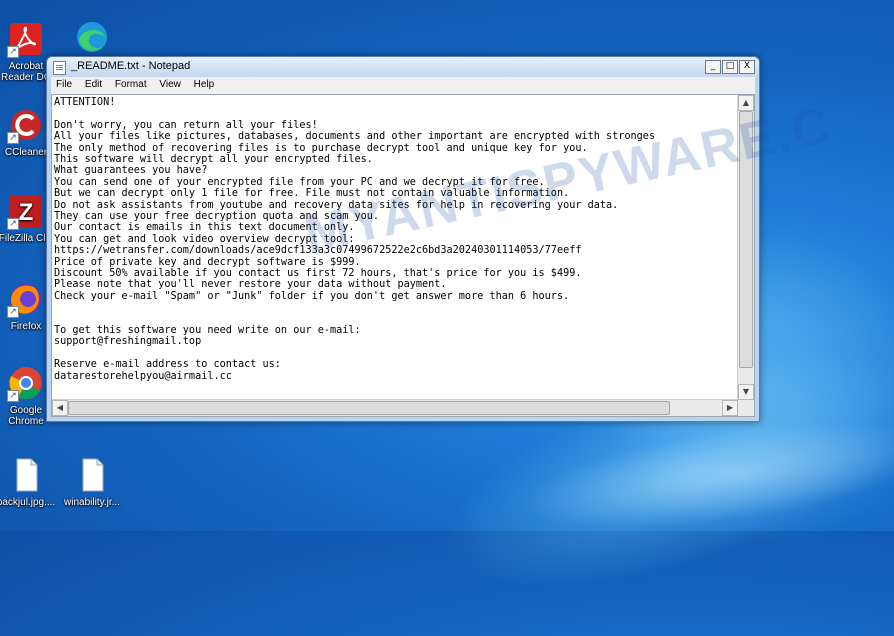 The height and width of the screenshot is (636, 894). What do you see at coordinates (713, 67) in the screenshot?
I see `minimize-button: _` at bounding box center [713, 67].